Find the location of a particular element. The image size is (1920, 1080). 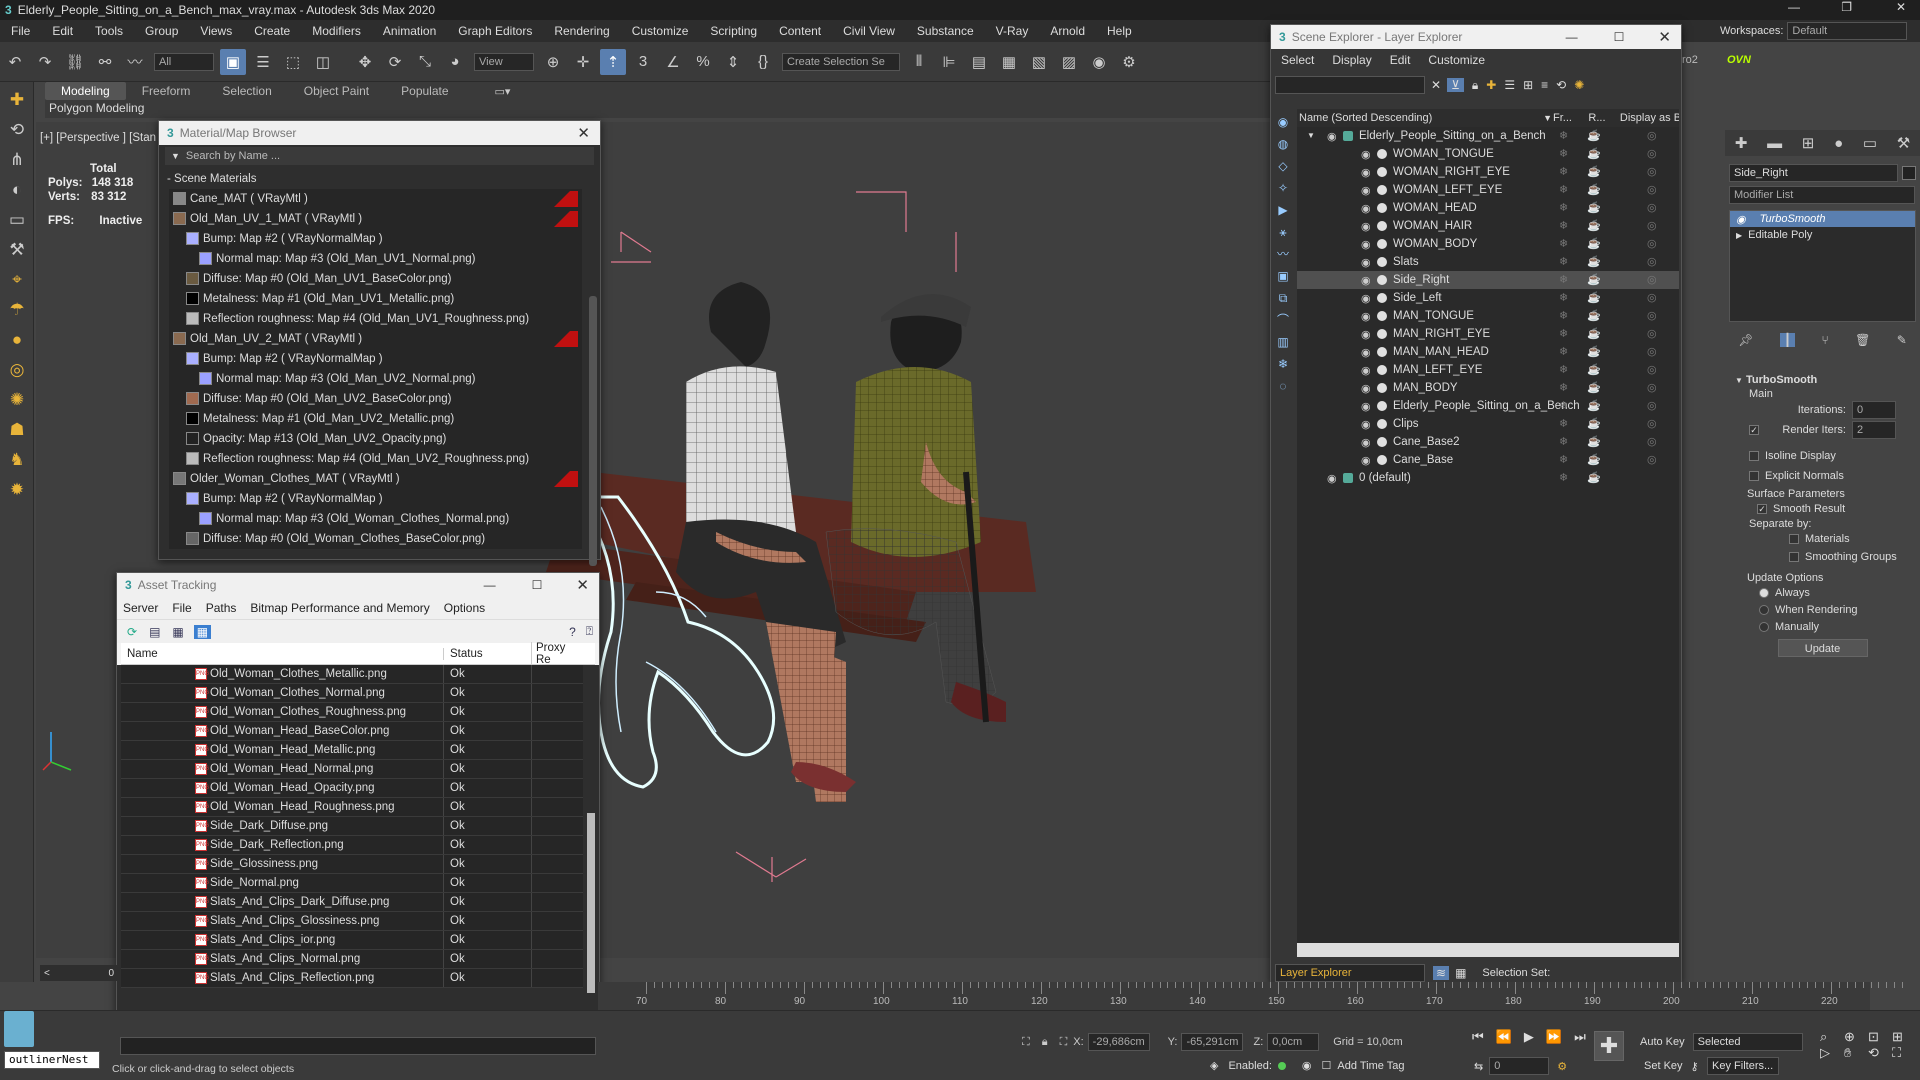

table-view-icon: ▦ is located at coordinates (202, 631).